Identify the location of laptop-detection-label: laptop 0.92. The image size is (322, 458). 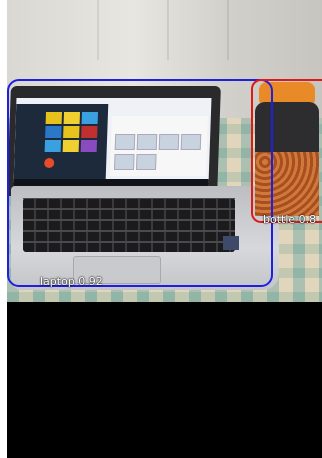
(71, 281).